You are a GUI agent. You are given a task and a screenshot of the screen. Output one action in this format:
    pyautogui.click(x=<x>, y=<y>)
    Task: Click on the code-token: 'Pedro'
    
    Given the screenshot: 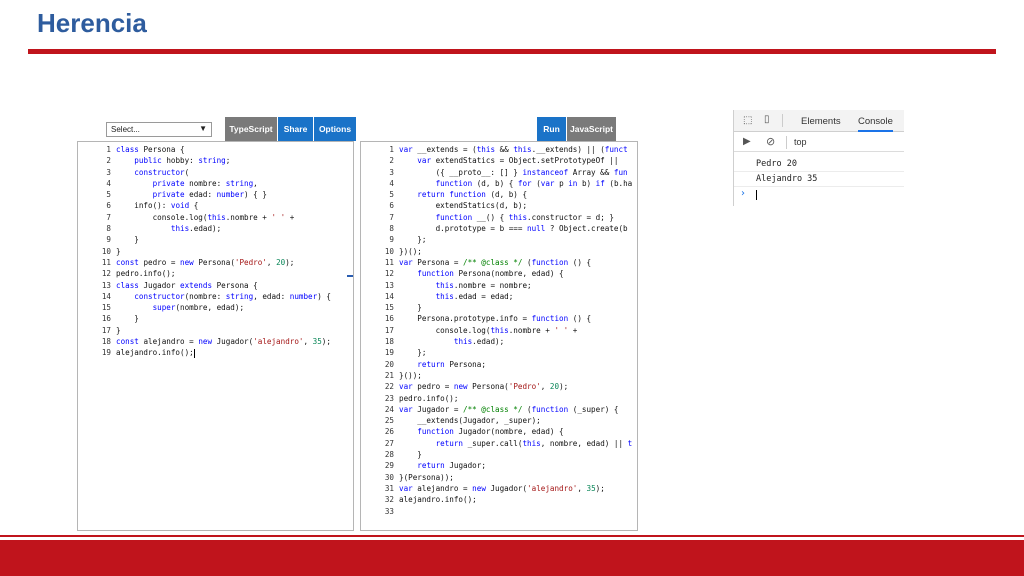 What is the action you would take?
    pyautogui.click(x=524, y=387)
    